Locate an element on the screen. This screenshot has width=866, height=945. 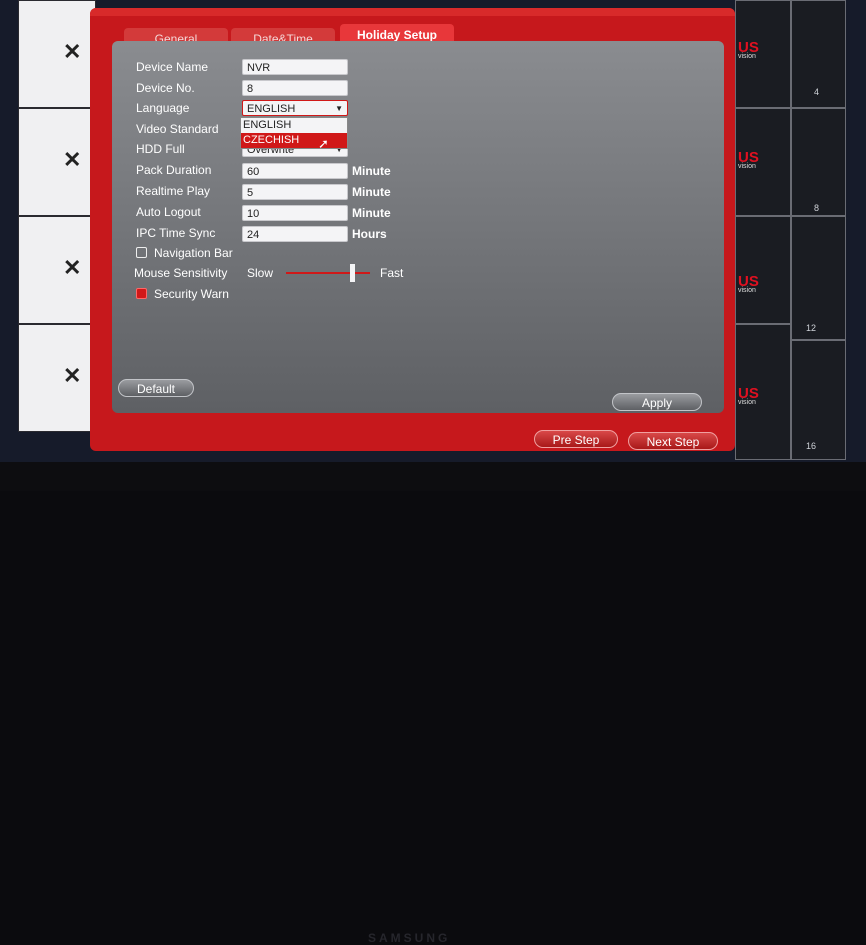
camera-number: 4 is located at coordinates (817, 92).